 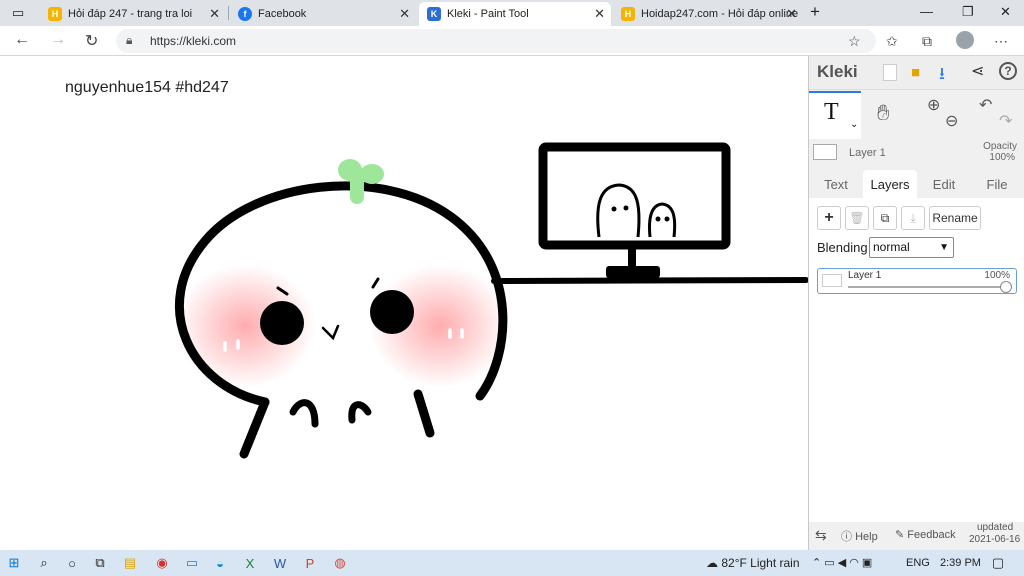 What do you see at coordinates (916, 115) in the screenshot?
I see `tool-row: T ⌄ ✋︎ ⊕ ⊖ ↶ ↷` at bounding box center [916, 115].